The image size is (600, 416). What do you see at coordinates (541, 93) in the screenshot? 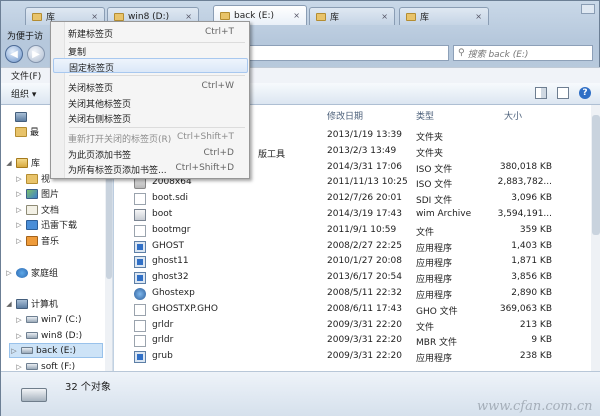
I see `view-options-icon` at bounding box center [541, 93].